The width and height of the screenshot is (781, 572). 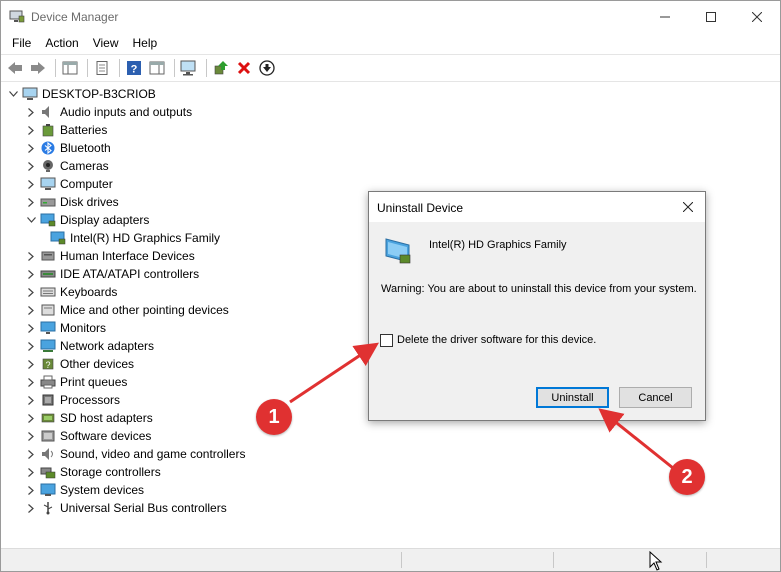 I want to click on status-bar, so click(x=390, y=559).